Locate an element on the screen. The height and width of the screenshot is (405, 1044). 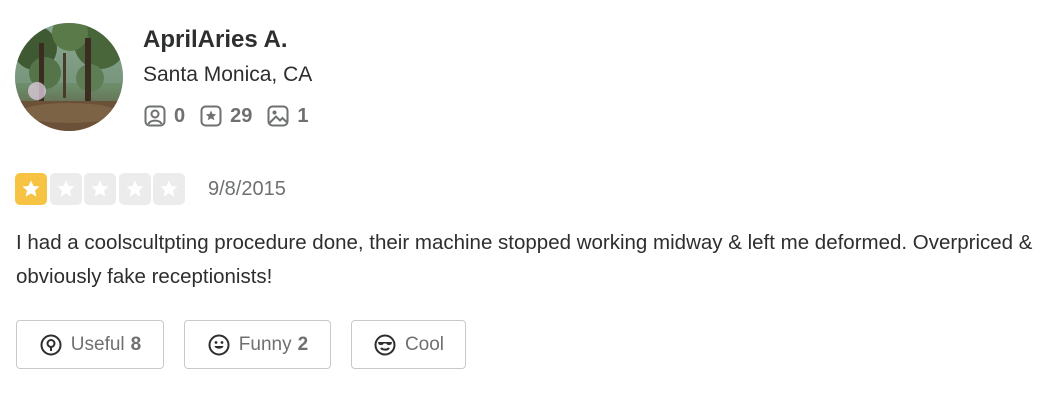
friends-icon is located at coordinates (155, 116).